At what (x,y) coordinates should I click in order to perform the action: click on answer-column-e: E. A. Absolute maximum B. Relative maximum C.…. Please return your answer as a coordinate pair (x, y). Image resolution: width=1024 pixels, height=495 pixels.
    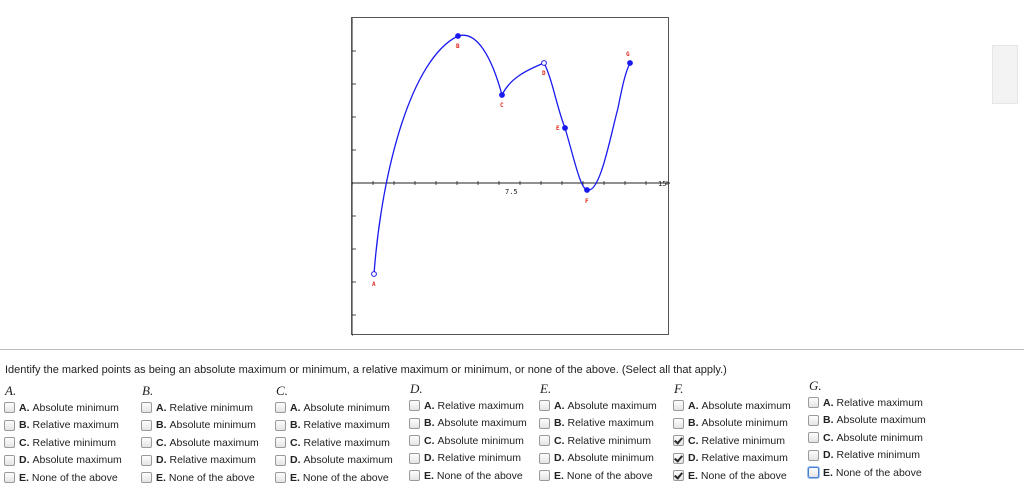
    Looking at the image, I should click on (609, 433).